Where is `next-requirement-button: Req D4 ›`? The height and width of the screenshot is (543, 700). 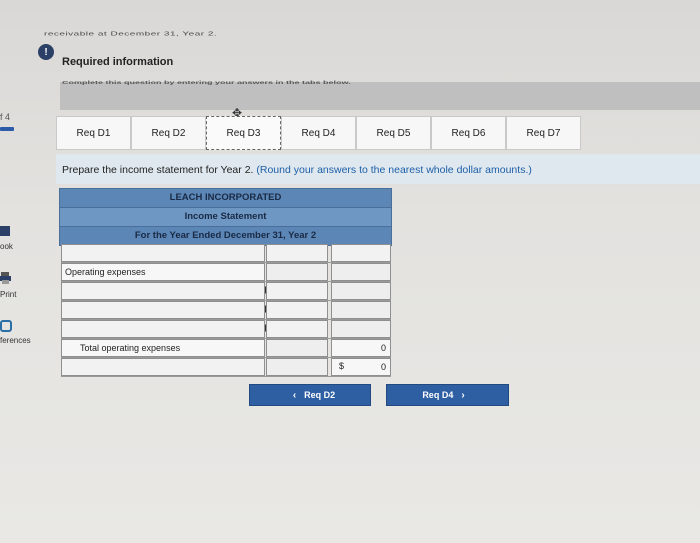
next-requirement-button: Req D4 › is located at coordinates (447, 395).